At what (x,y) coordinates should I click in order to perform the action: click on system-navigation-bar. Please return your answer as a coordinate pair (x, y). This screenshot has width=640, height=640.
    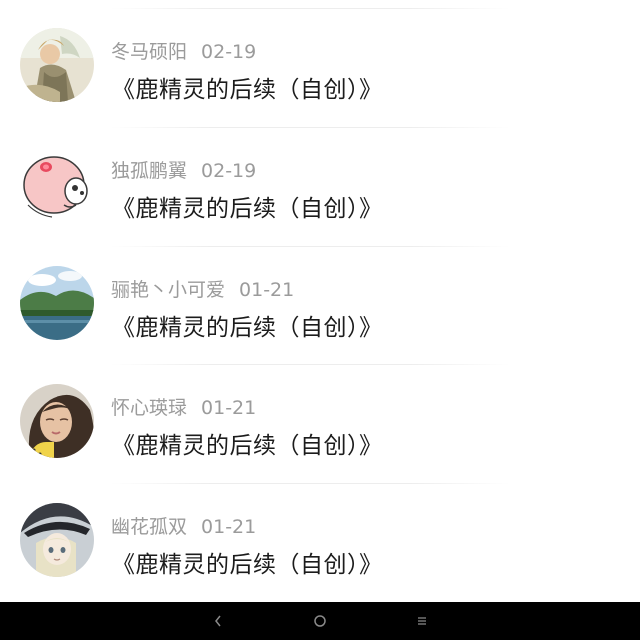
    Looking at the image, I should click on (320, 621).